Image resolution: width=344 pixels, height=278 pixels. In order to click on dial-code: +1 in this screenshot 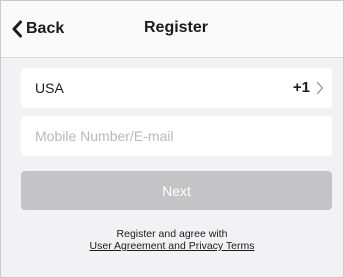, I will do `click(301, 87)`.